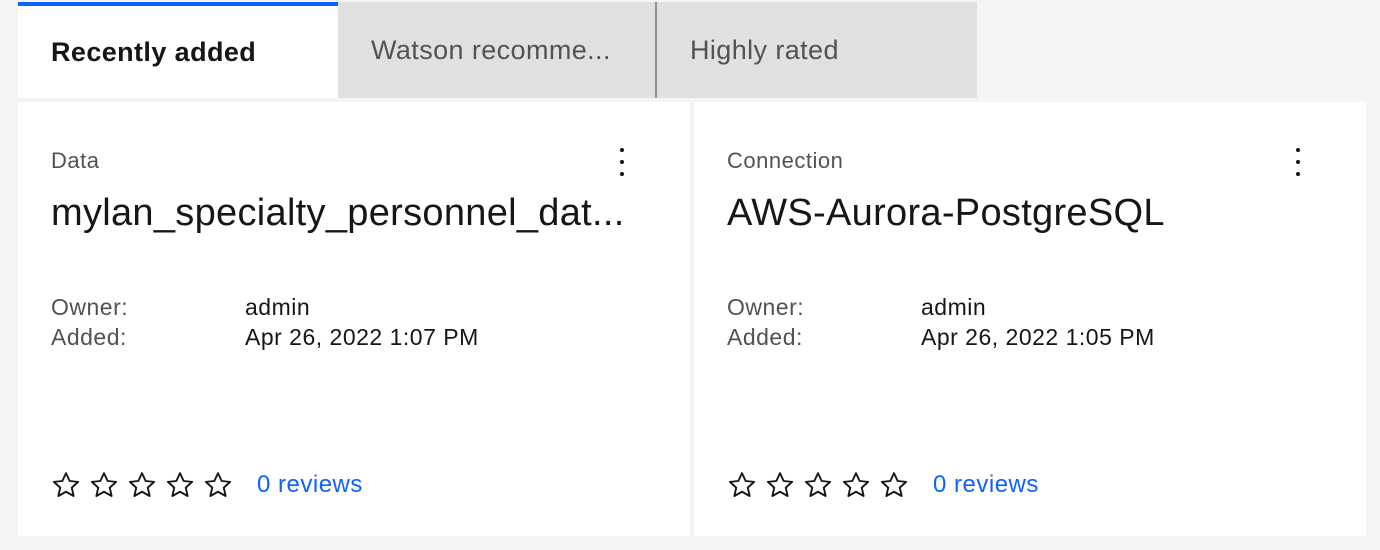 Image resolution: width=1380 pixels, height=550 pixels. Describe the element at coordinates (362, 337) in the screenshot. I see `added-value: Apr 26, 2022 1:07 PM` at that location.